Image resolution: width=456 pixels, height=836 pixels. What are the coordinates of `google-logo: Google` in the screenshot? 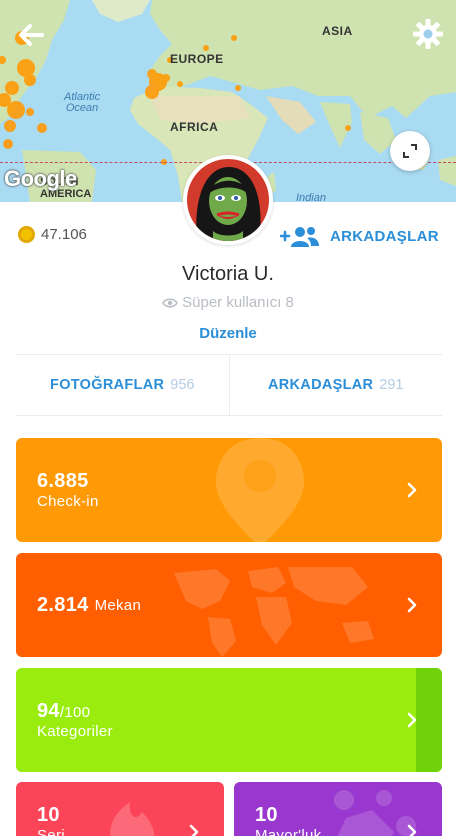 It's located at (40, 178).